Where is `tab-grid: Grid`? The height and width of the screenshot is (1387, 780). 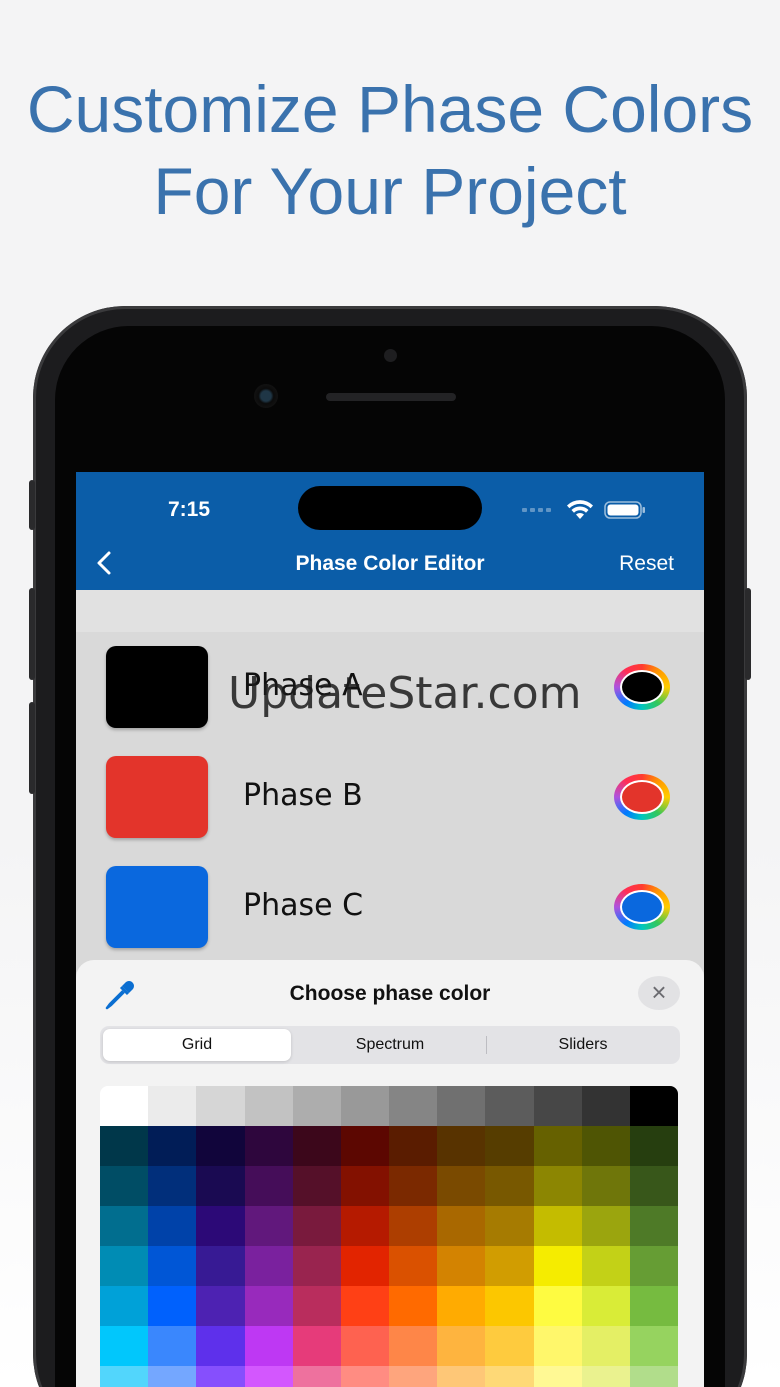
tab-grid: Grid is located at coordinates (197, 1045).